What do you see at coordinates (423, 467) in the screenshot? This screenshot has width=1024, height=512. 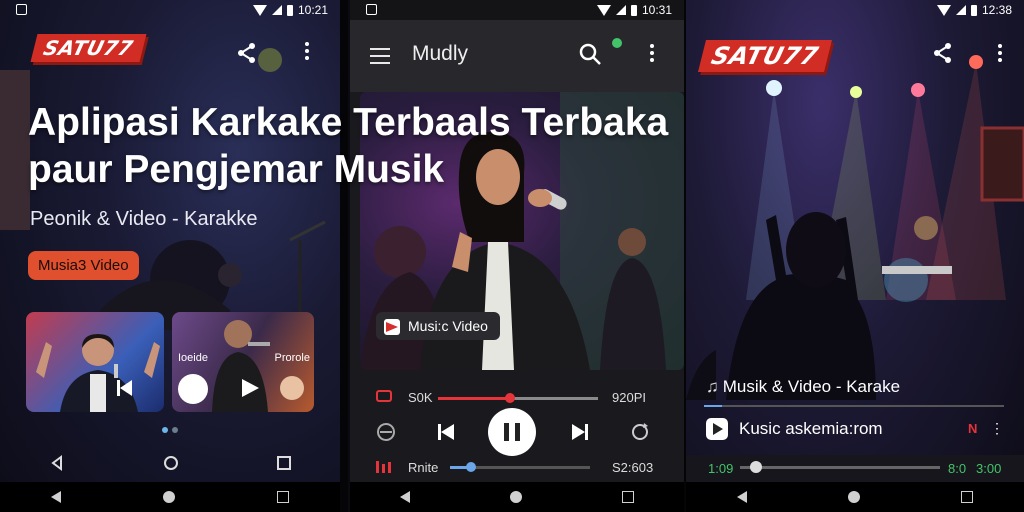 I see `volume-label: Rnite` at bounding box center [423, 467].